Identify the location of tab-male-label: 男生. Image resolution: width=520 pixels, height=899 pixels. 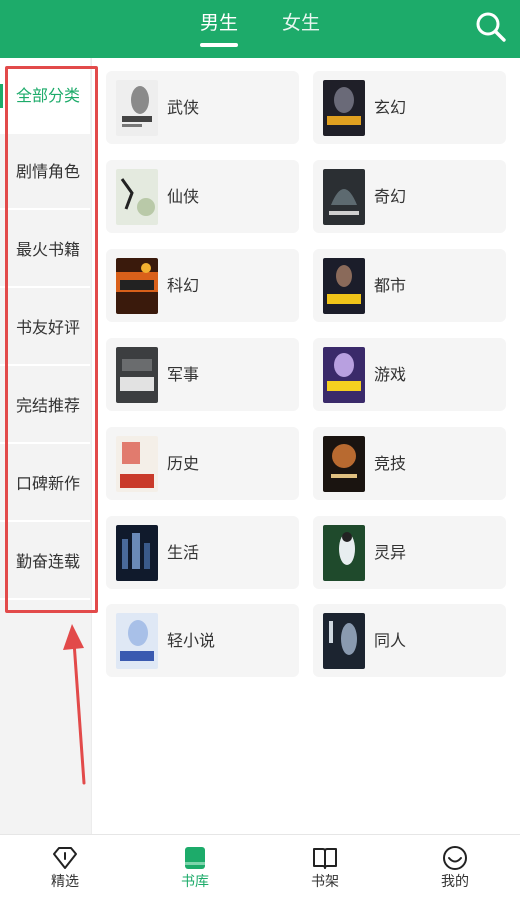
(219, 23).